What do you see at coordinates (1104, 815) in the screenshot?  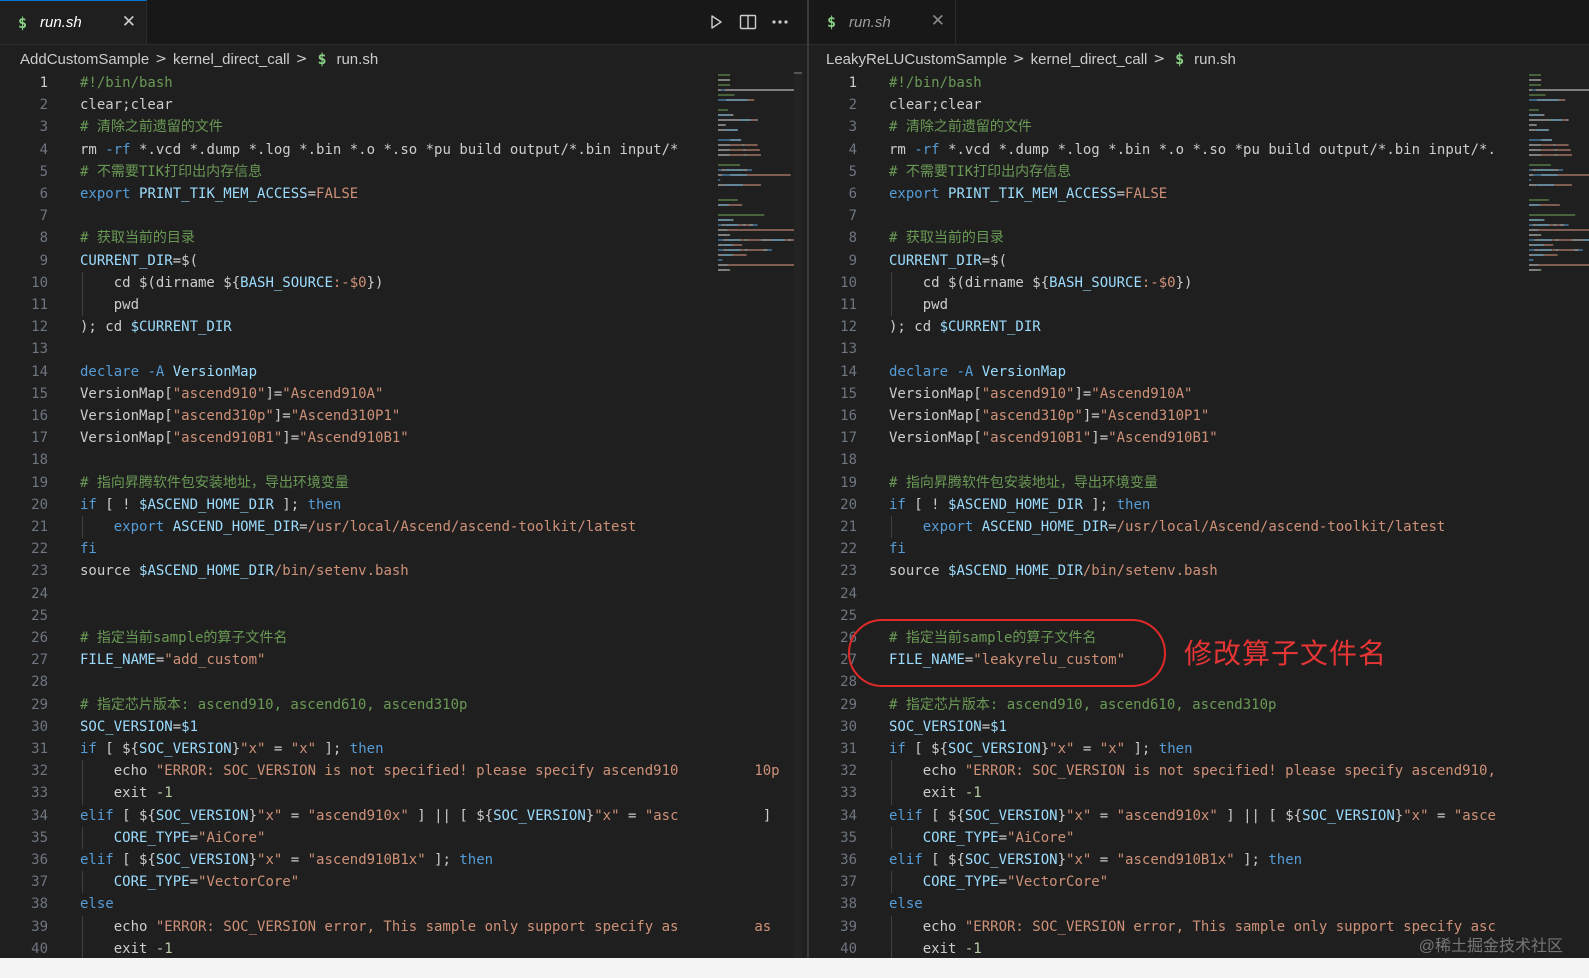 I see `code-token: =` at bounding box center [1104, 815].